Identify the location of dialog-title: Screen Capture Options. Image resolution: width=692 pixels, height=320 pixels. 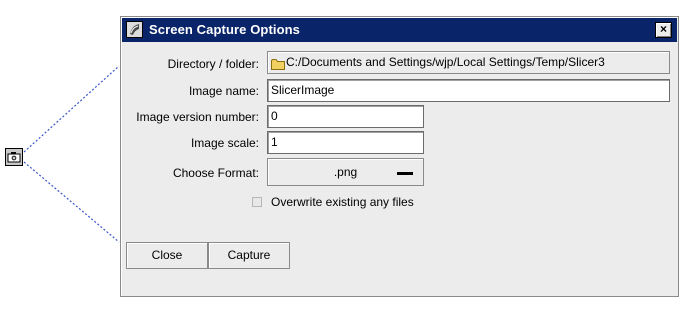
(225, 29).